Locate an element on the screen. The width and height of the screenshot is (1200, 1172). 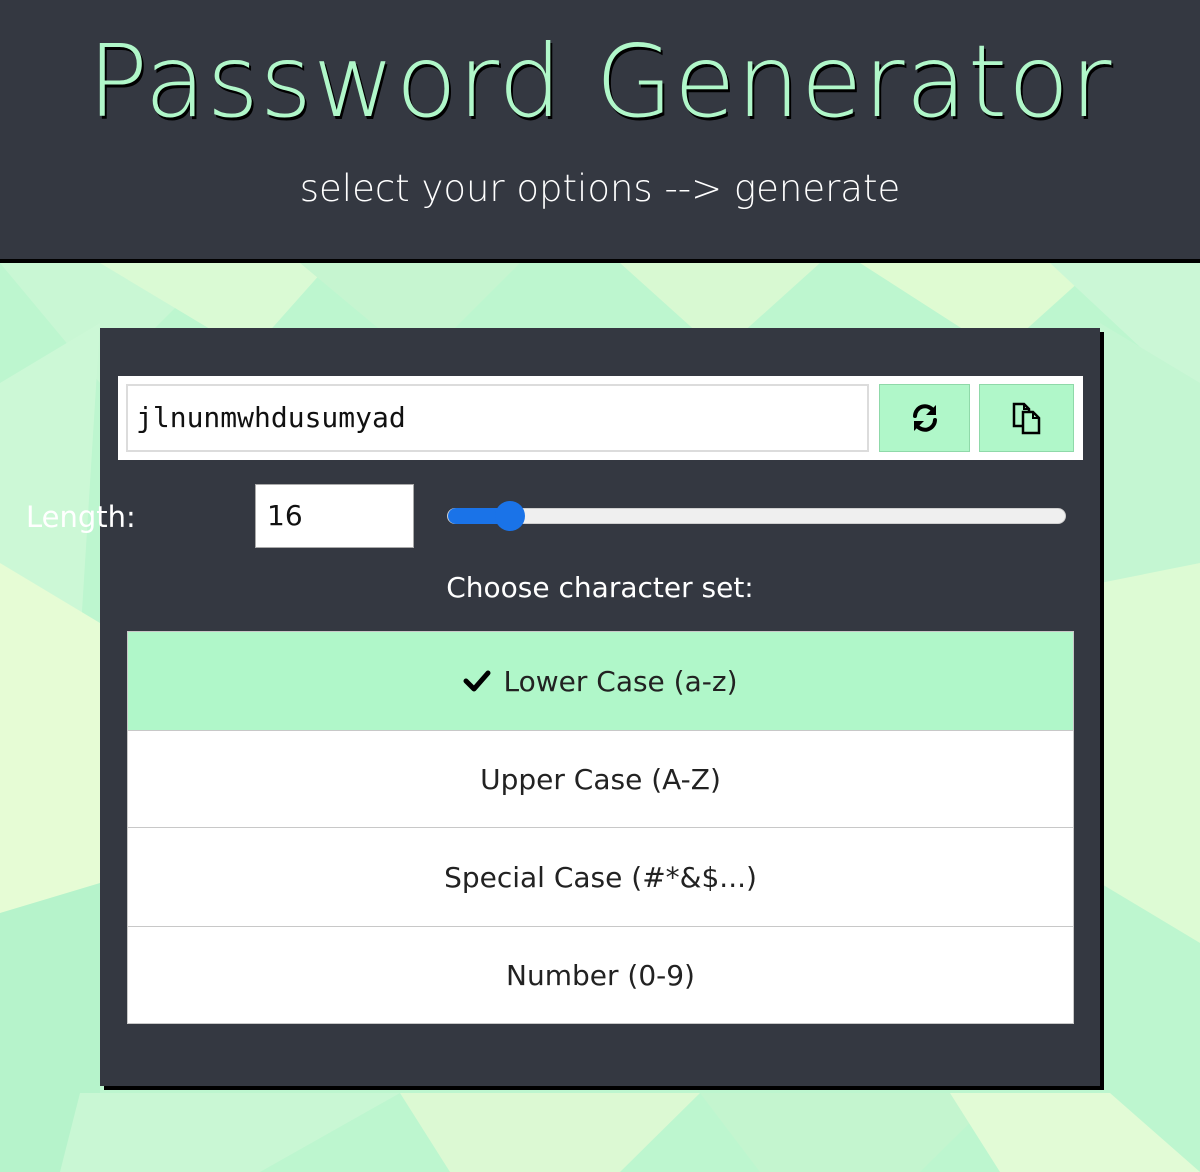
password-output: jlnunmwhdusumyad is located at coordinates (497, 418).